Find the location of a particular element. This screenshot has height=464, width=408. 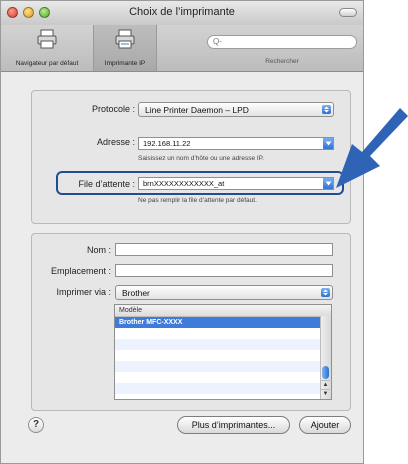

print-via-label: Imprimer via : is located at coordinates (83, 292).